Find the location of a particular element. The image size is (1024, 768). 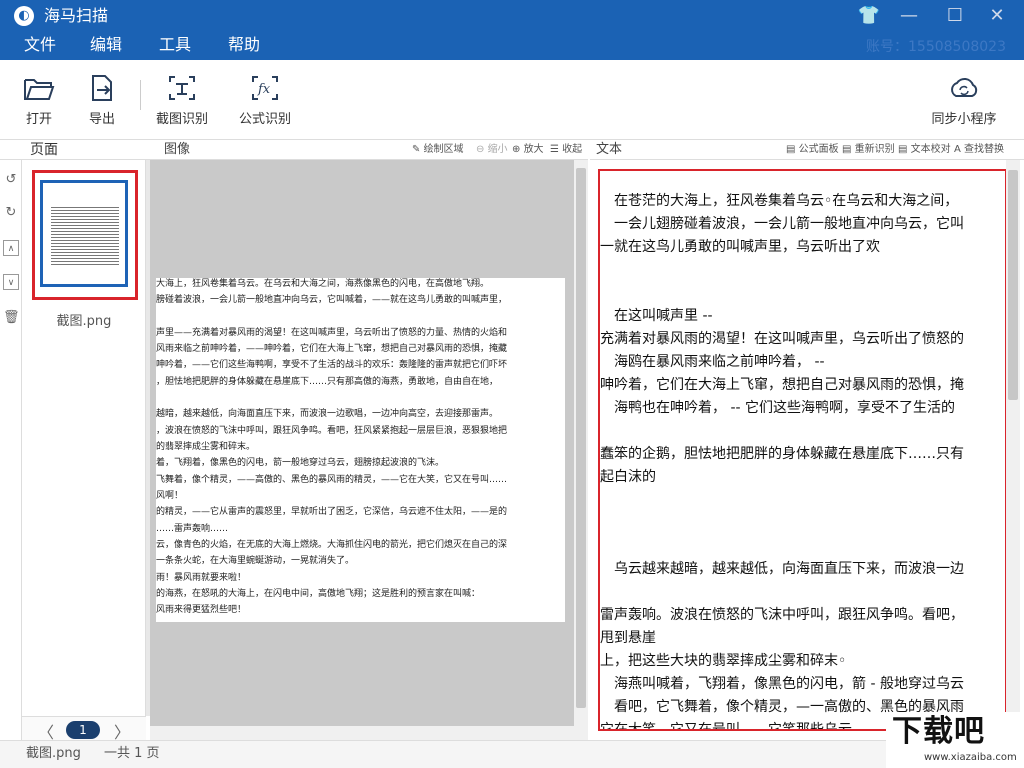

export-icon is located at coordinates (102, 88).